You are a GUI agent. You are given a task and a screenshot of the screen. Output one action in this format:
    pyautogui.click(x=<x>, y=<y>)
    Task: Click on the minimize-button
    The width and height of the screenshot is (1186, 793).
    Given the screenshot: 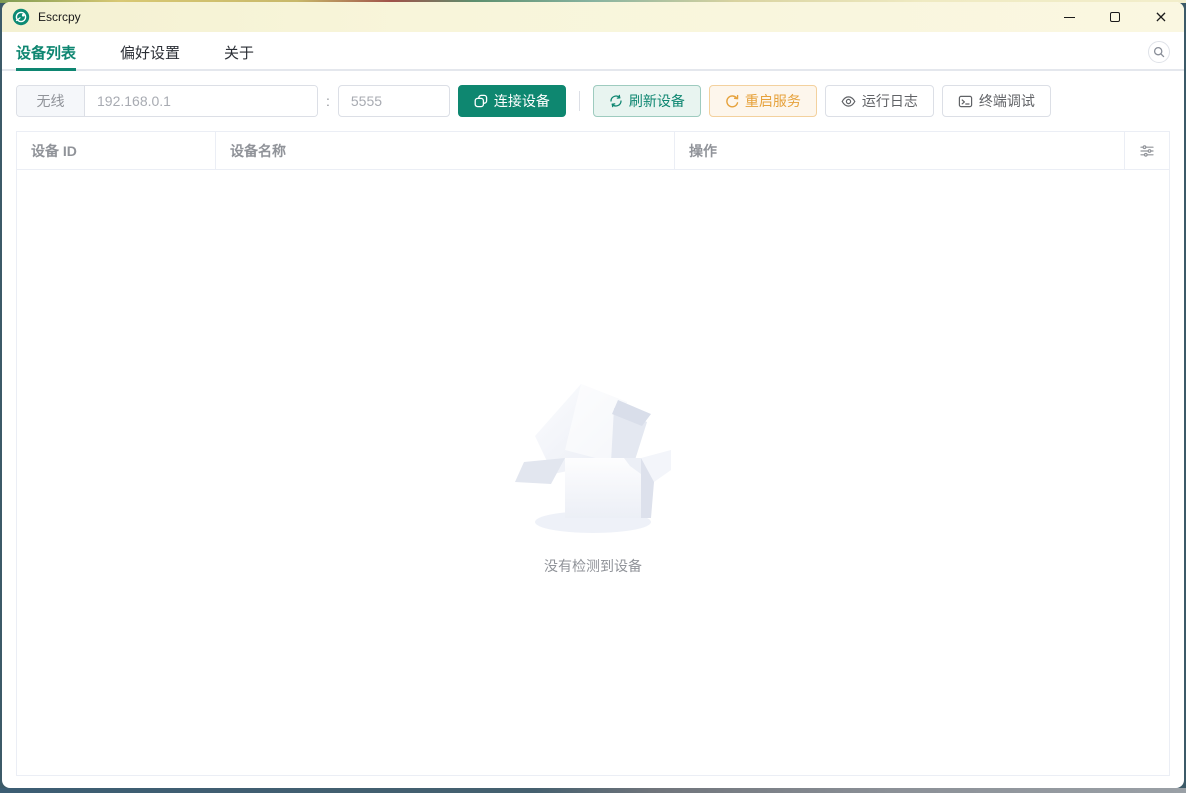 What is the action you would take?
    pyautogui.click(x=1069, y=17)
    